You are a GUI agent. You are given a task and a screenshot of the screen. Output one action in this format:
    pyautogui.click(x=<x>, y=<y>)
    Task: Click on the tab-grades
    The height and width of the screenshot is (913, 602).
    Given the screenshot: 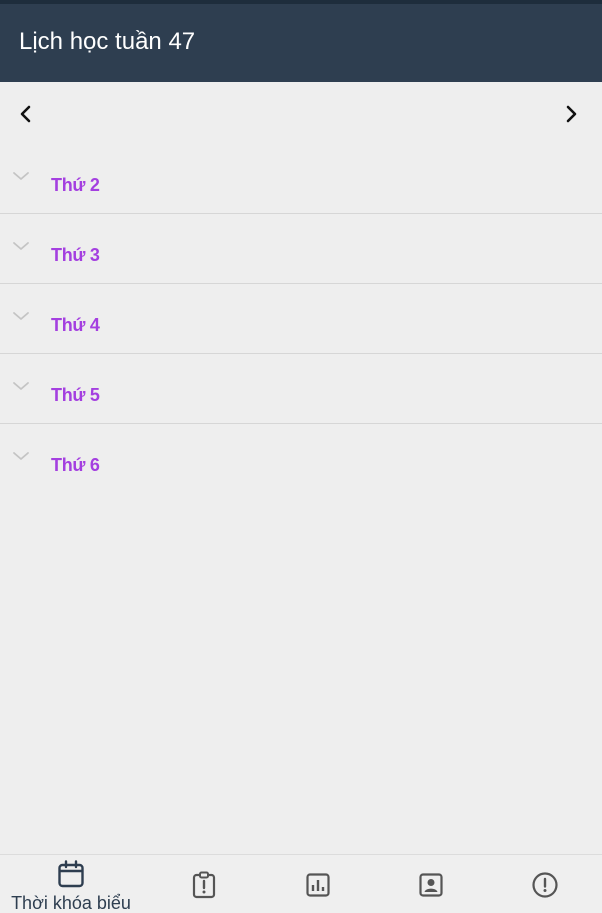 What is the action you would take?
    pyautogui.click(x=318, y=884)
    